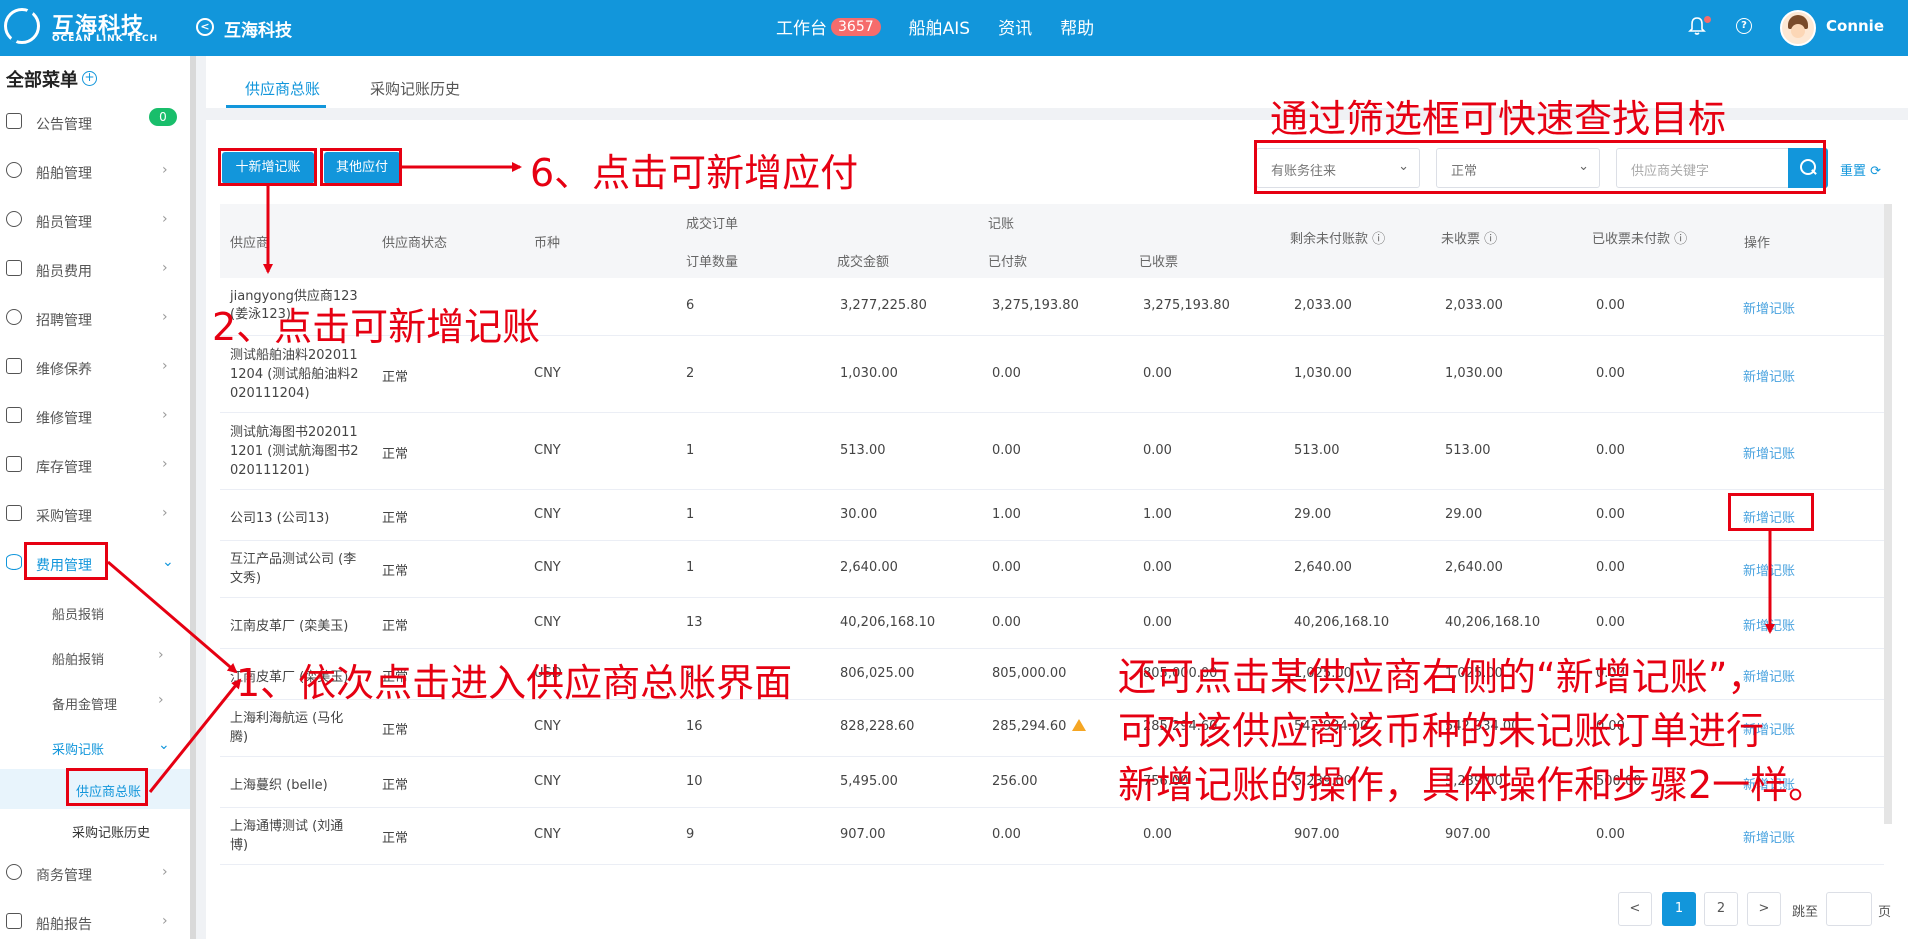 Image resolution: width=1908 pixels, height=939 pixels. What do you see at coordinates (1472, 785) in the screenshot?
I see `annotation-tip-line3: 新增记账的操作，具体操作和步骤2一样。` at bounding box center [1472, 785].